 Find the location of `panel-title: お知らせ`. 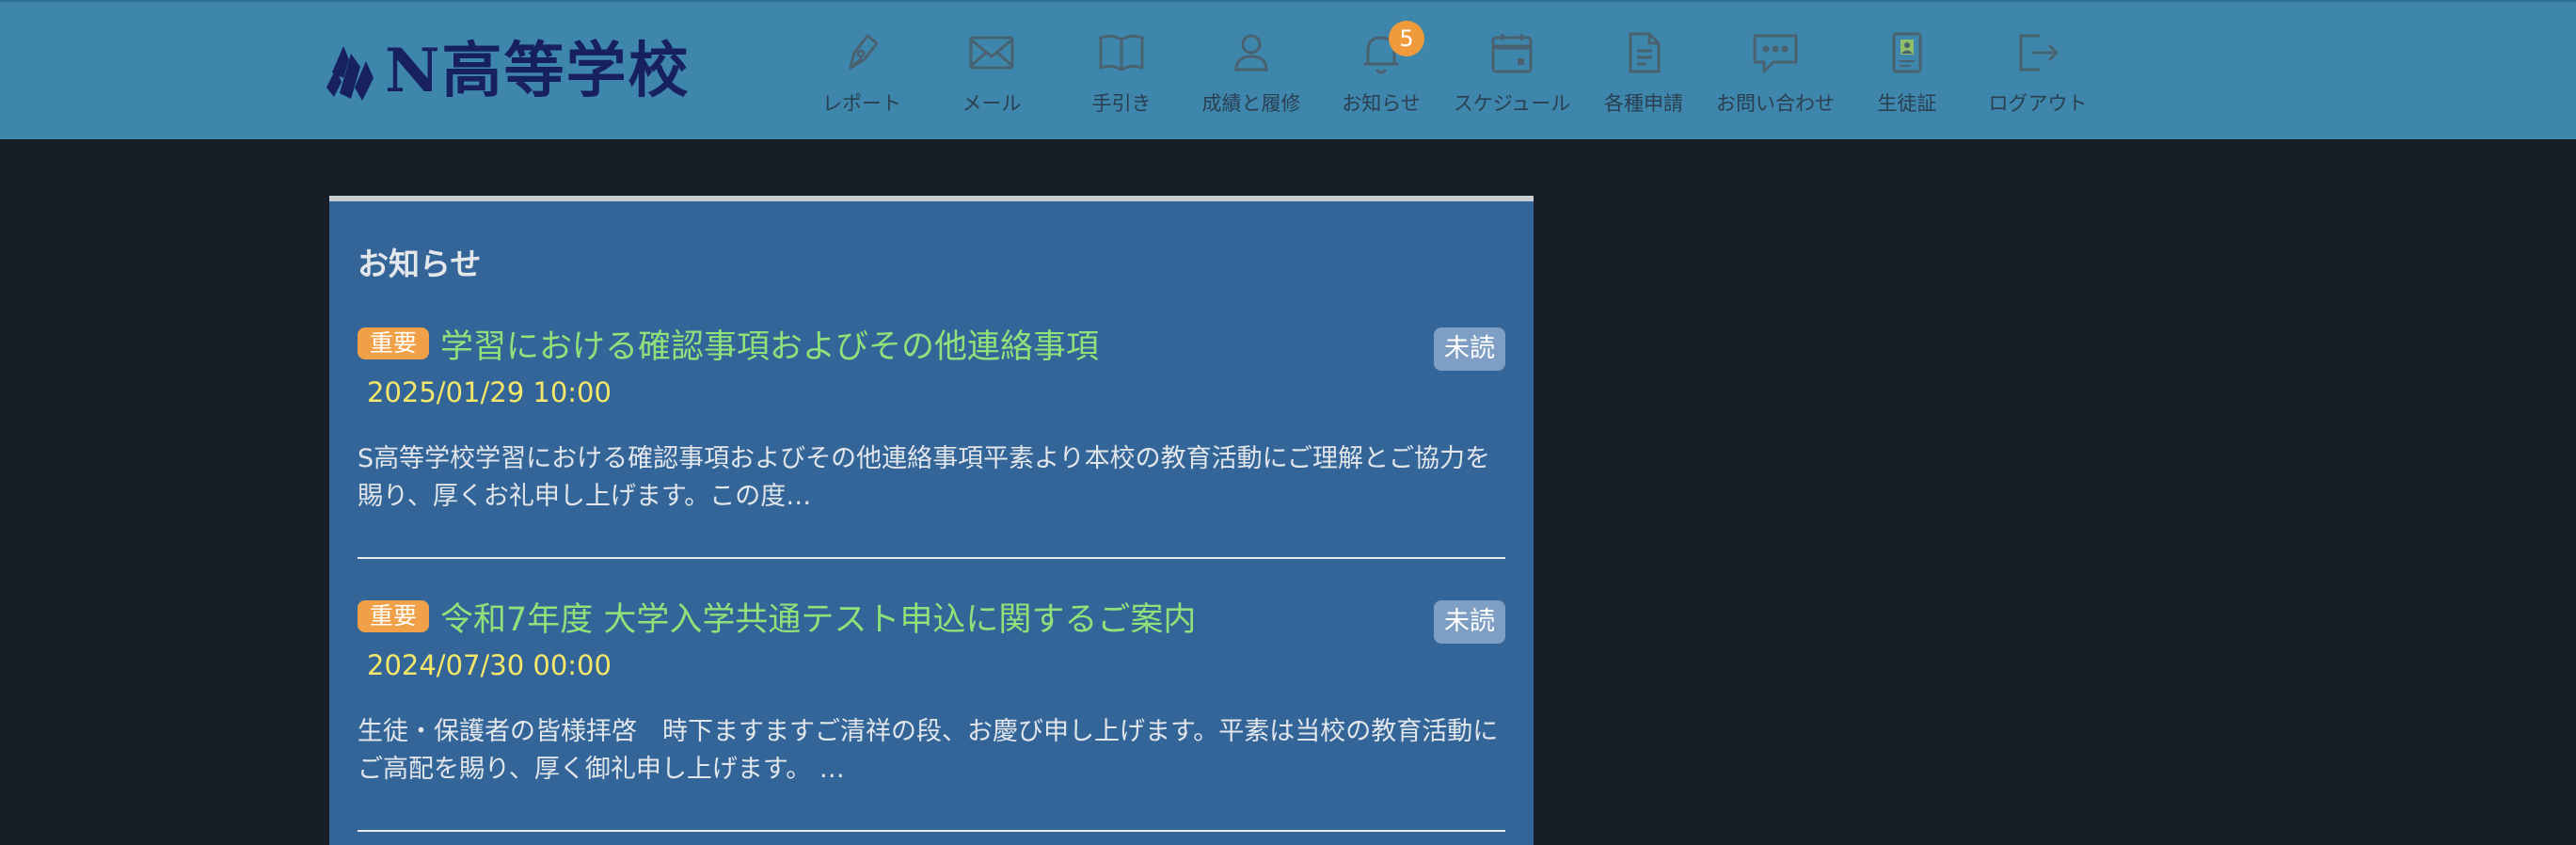

panel-title: お知らせ is located at coordinates (420, 264).